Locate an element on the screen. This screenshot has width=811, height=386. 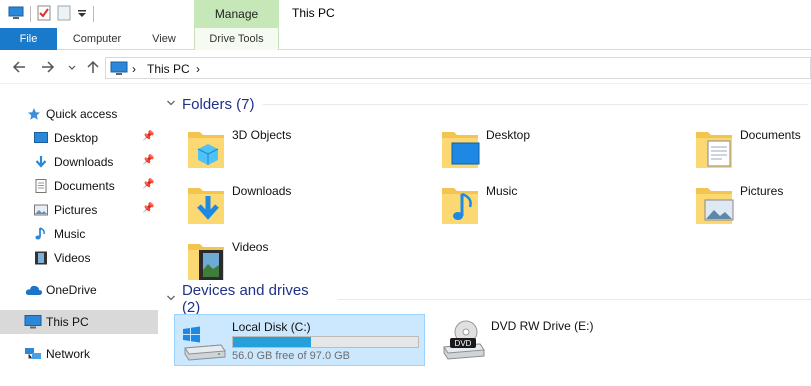
folder-label: Videos is located at coordinates (250, 247).